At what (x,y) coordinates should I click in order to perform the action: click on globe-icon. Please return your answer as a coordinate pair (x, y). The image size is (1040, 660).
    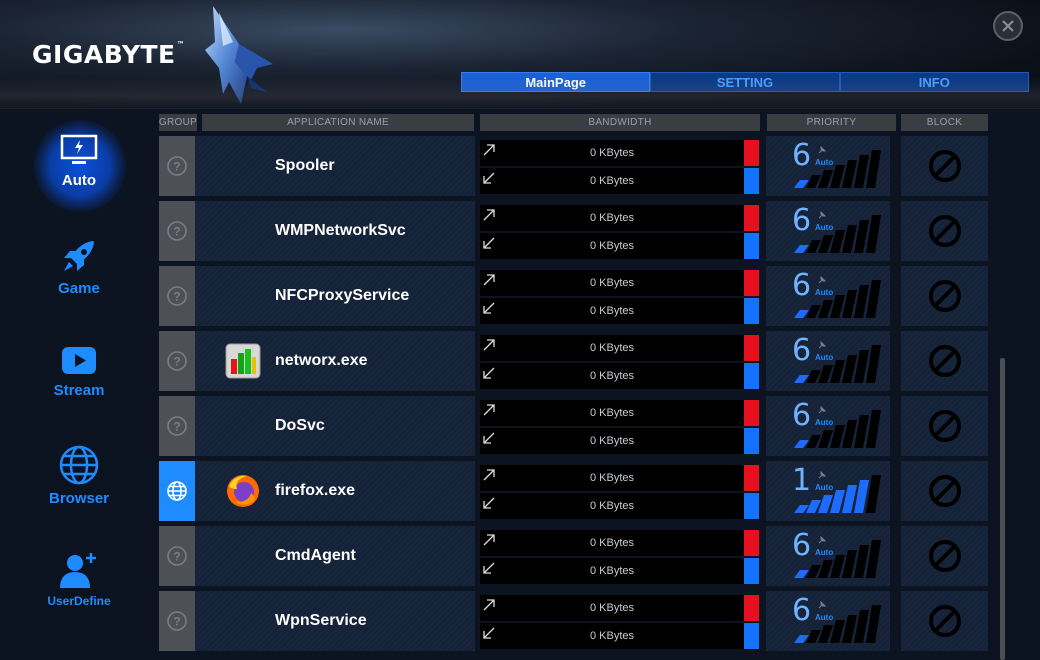
    Looking at the image, I should click on (177, 491).